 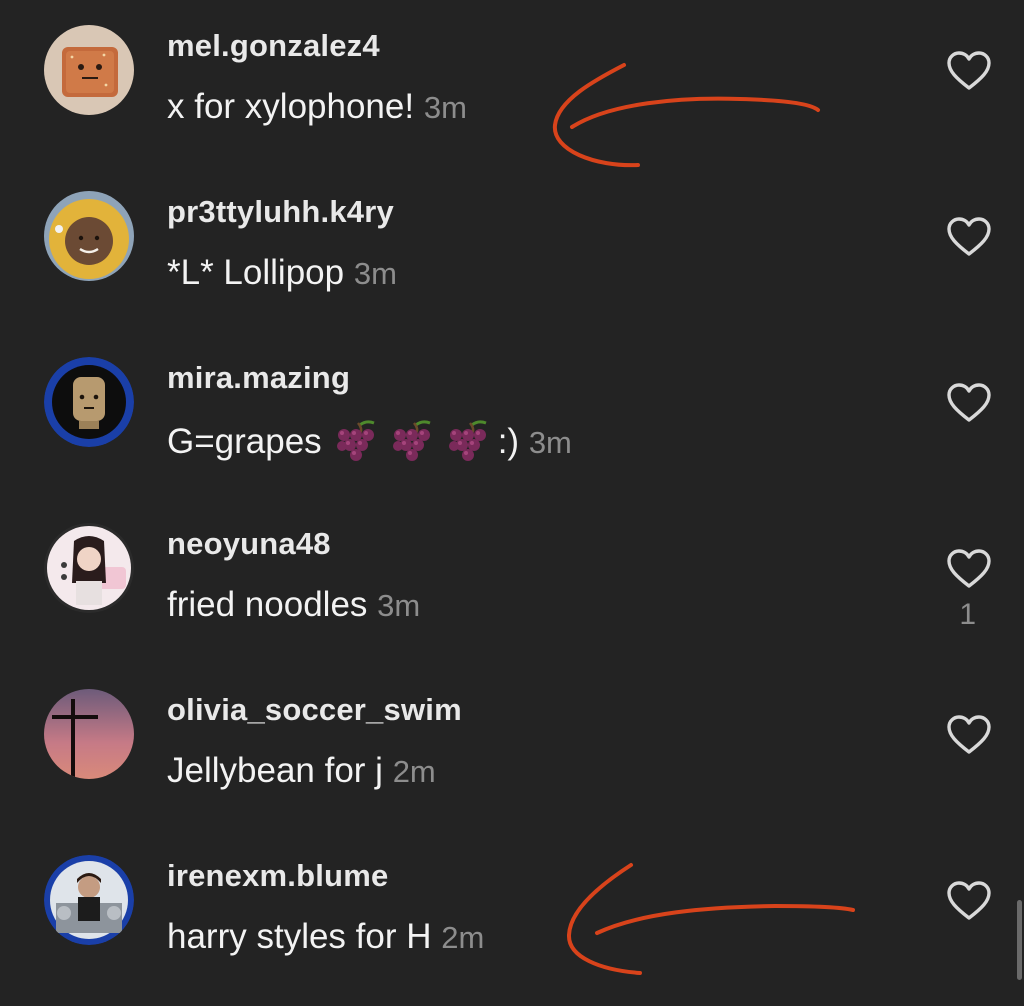 I want to click on grapes-emoji-group, so click(x=414, y=442).